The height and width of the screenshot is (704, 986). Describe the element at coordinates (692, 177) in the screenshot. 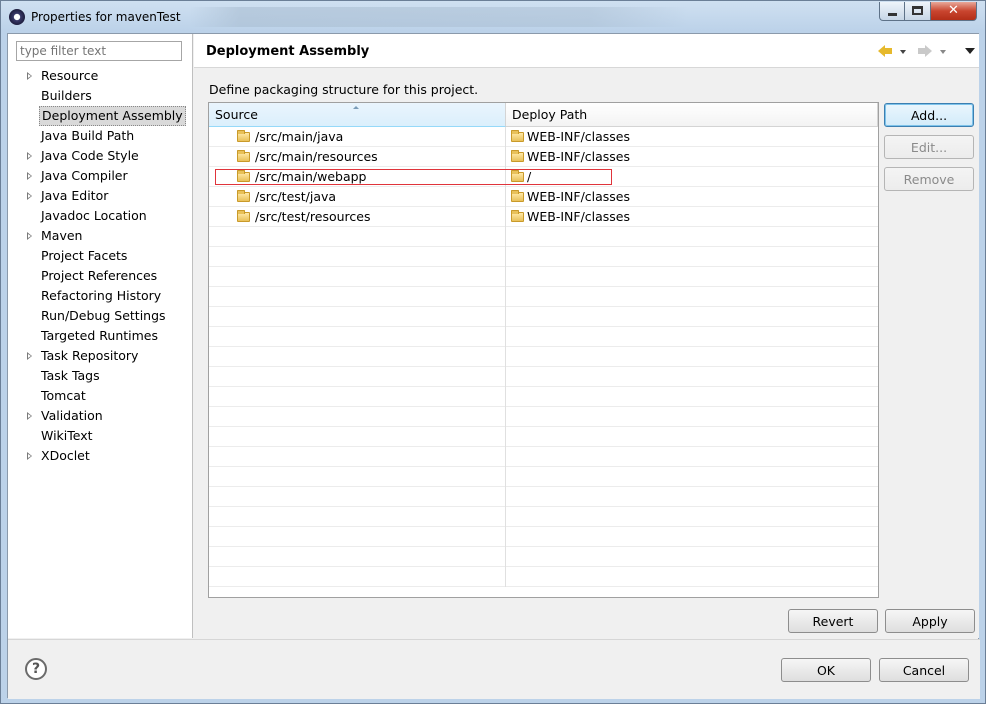

I see `deploy-path-cell: /` at that location.